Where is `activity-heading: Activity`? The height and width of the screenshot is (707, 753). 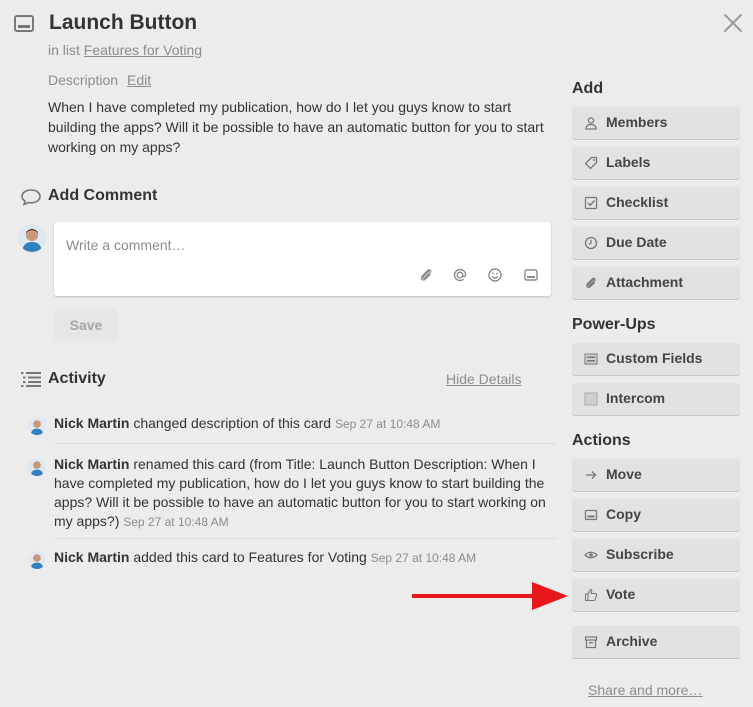
activity-heading: Activity is located at coordinates (77, 378).